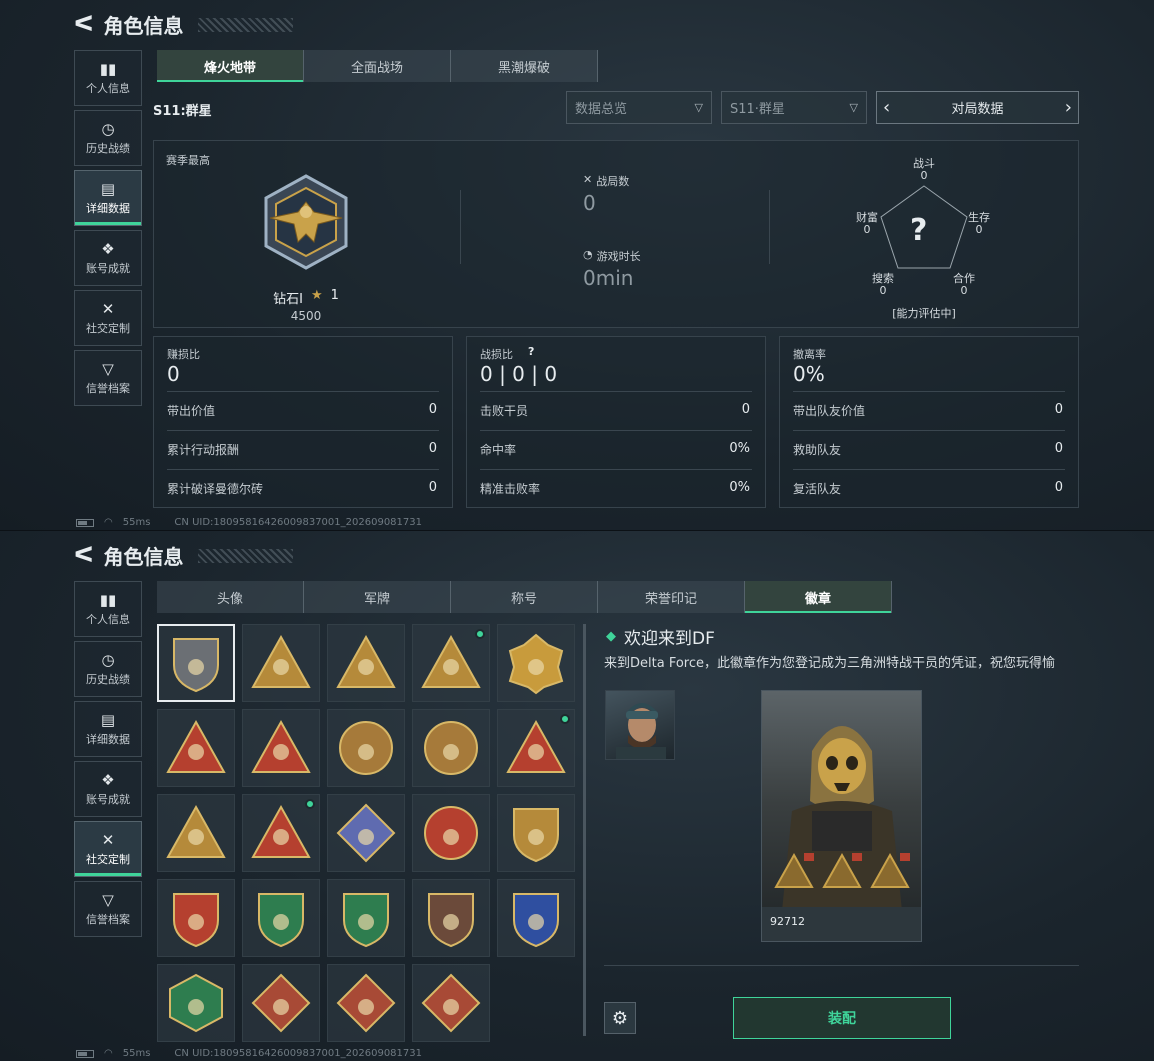 The image size is (1154, 1061). I want to click on wifi-icon: ◠, so click(108, 522).